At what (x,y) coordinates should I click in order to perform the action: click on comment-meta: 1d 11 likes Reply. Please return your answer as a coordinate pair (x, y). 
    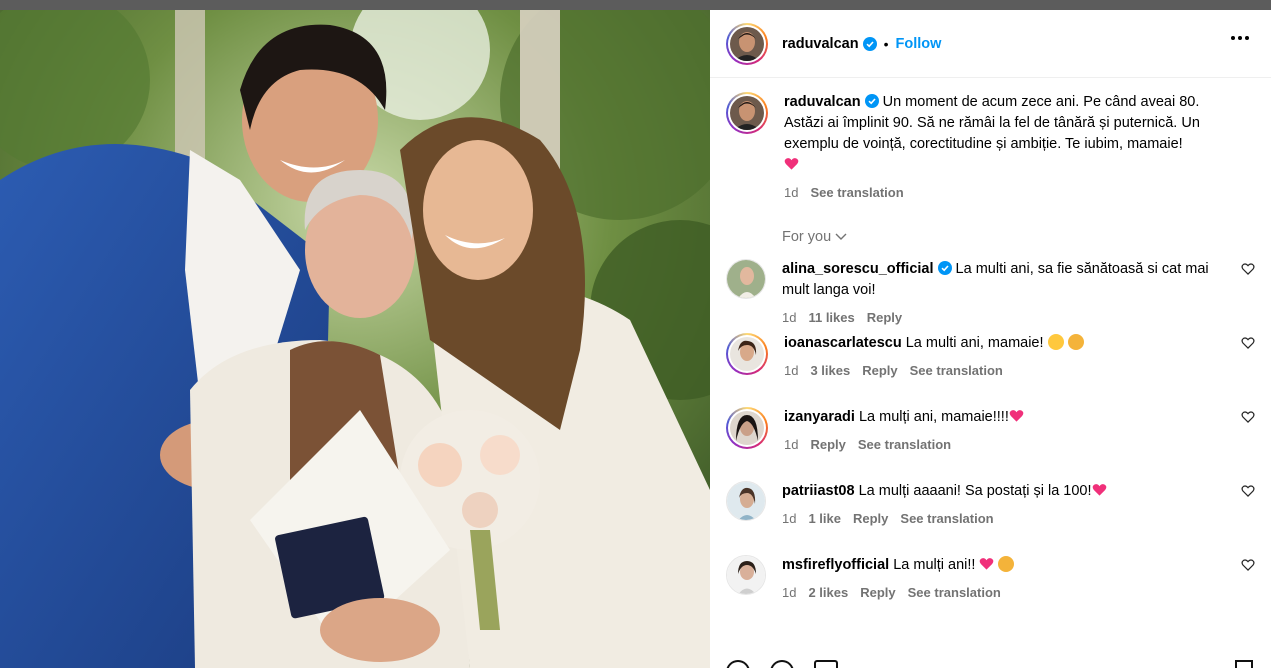
    Looking at the image, I should click on (998, 317).